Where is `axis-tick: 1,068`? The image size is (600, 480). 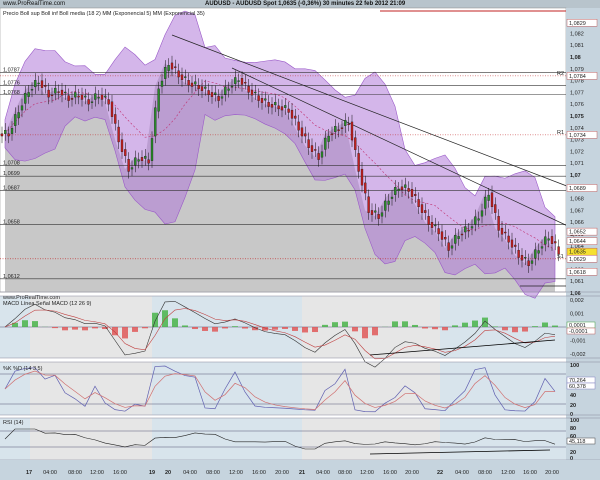
axis-tick: 1,068 is located at coordinates (577, 200).